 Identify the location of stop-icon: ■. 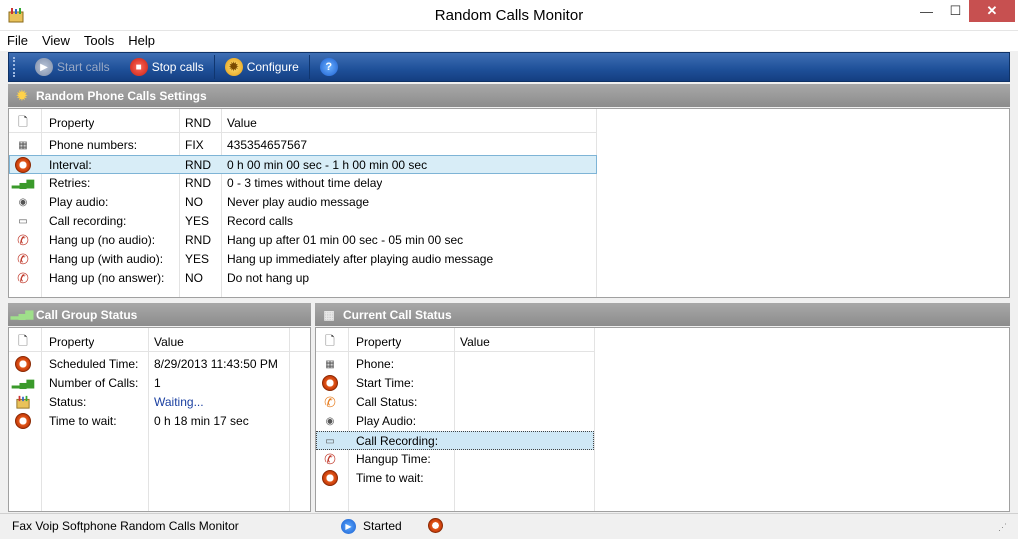
(138, 67).